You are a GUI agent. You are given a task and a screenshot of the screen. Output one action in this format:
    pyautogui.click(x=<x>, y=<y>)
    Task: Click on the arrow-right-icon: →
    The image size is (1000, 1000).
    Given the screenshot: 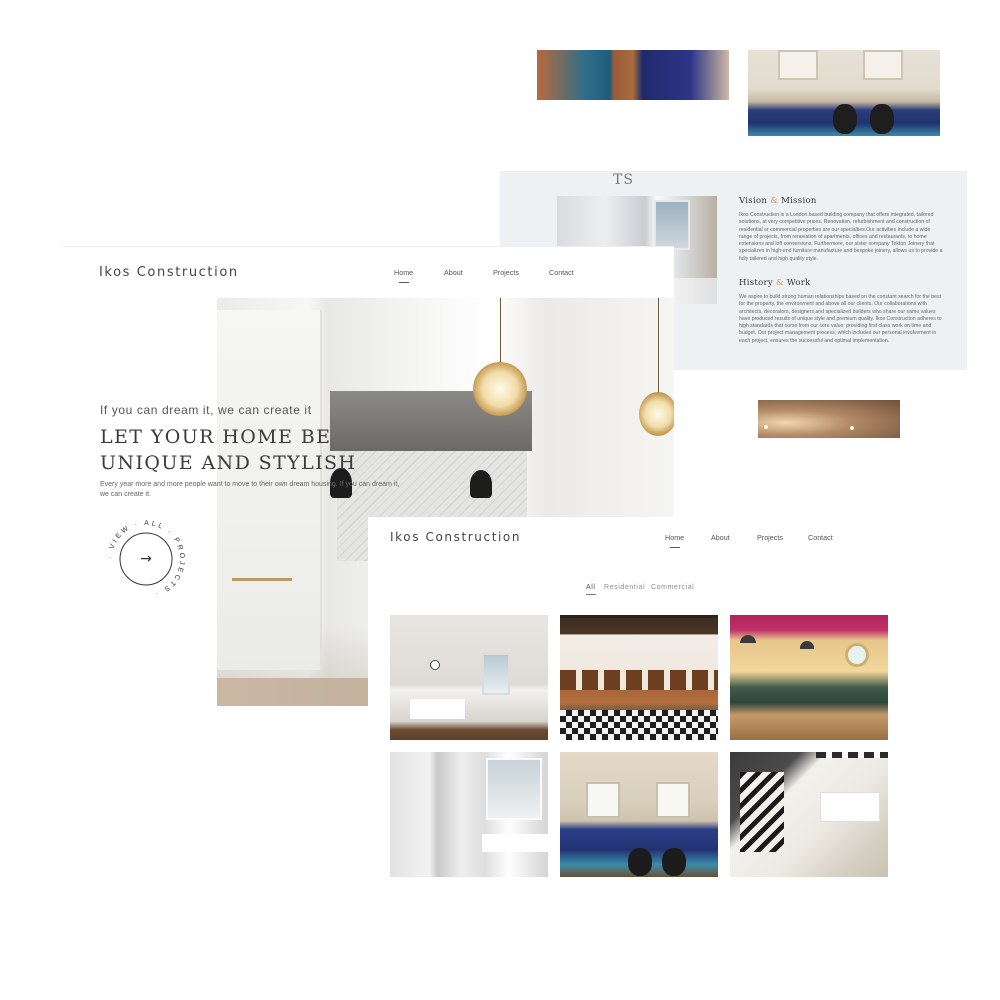 What is the action you would take?
    pyautogui.click(x=146, y=559)
    